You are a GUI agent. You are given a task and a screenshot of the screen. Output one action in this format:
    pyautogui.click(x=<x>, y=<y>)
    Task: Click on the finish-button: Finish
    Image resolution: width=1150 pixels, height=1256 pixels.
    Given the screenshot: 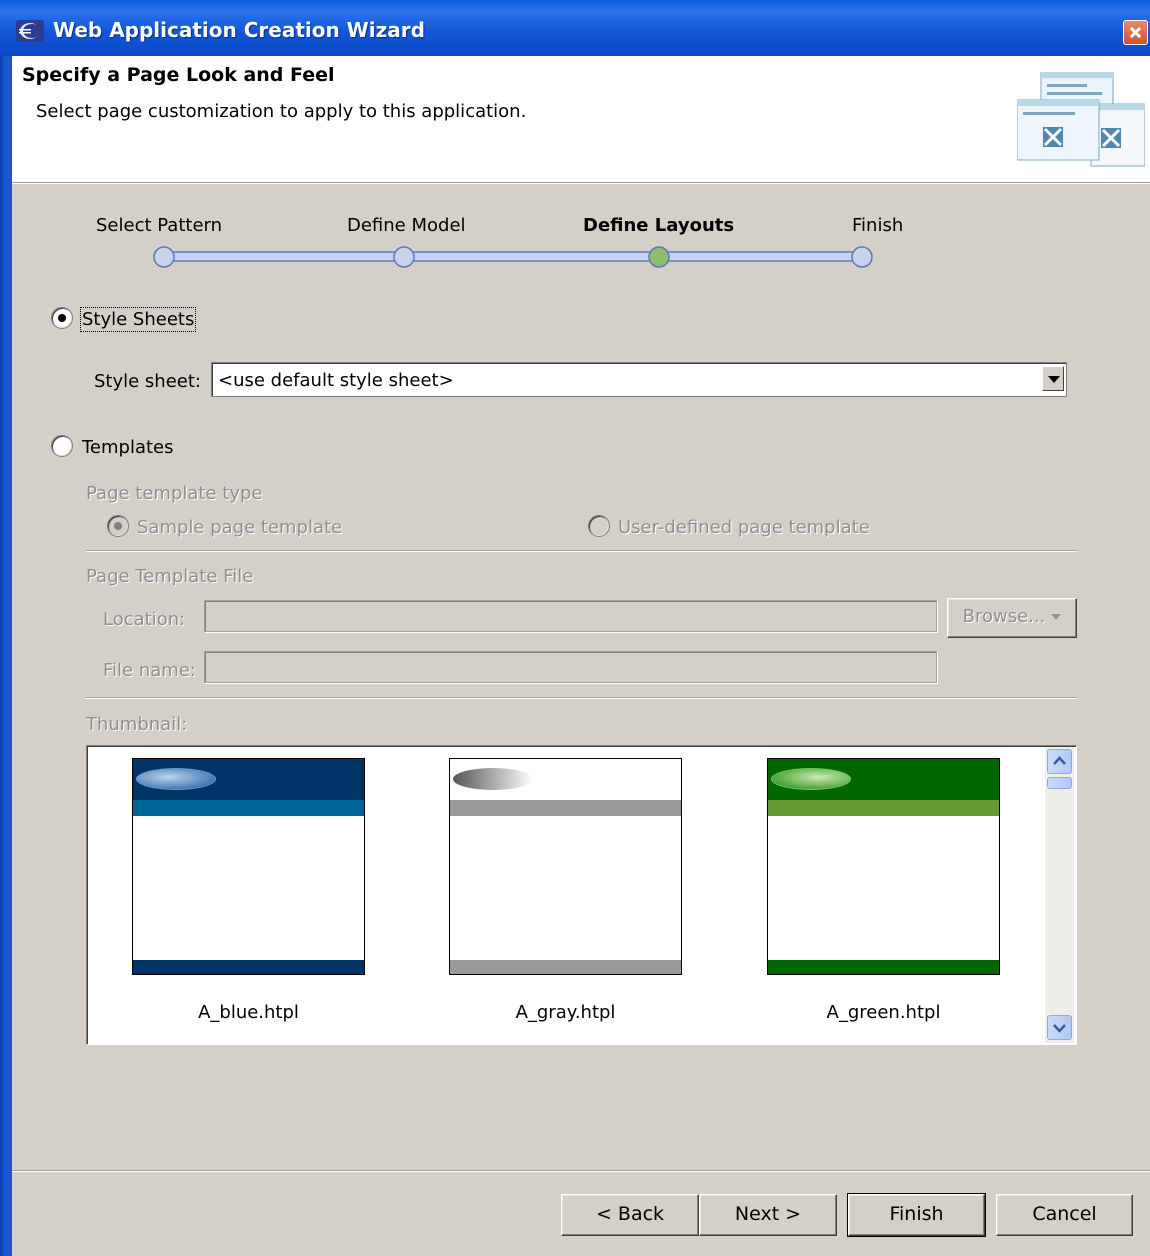 What is the action you would take?
    pyautogui.click(x=916, y=1215)
    